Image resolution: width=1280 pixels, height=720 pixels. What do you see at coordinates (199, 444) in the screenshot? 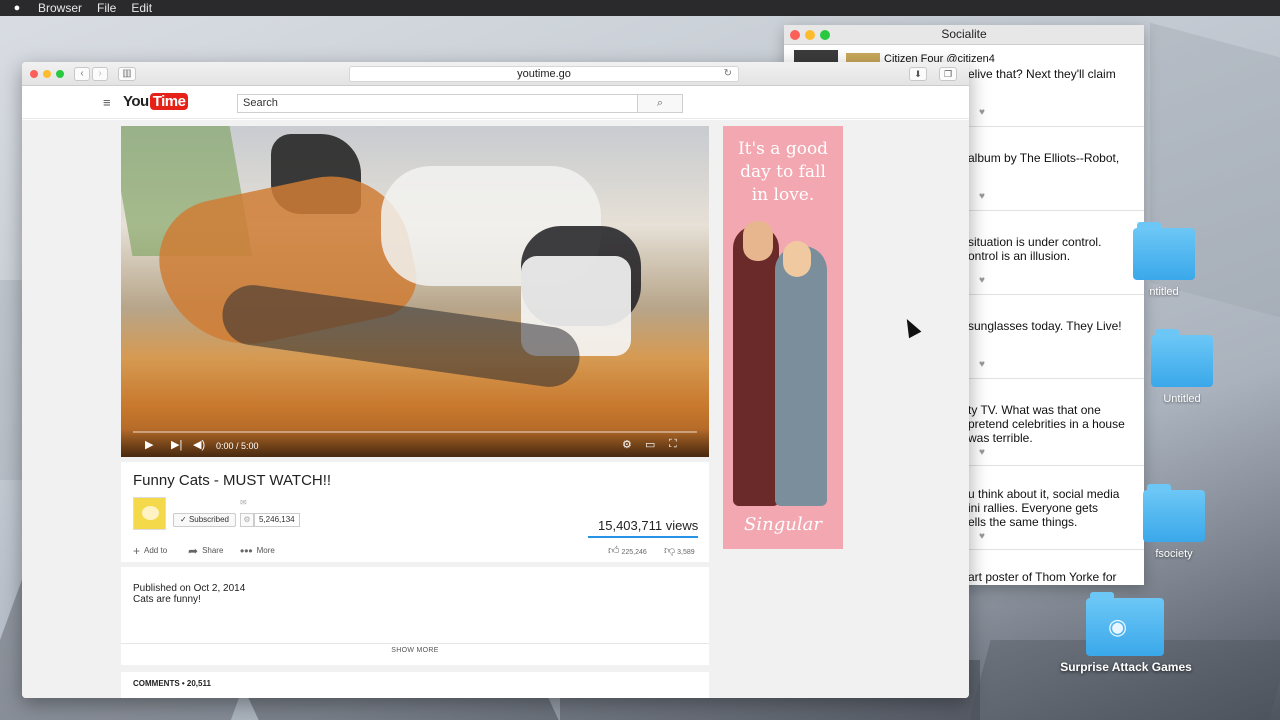
I see `volume-icon: ◀)` at bounding box center [199, 444].